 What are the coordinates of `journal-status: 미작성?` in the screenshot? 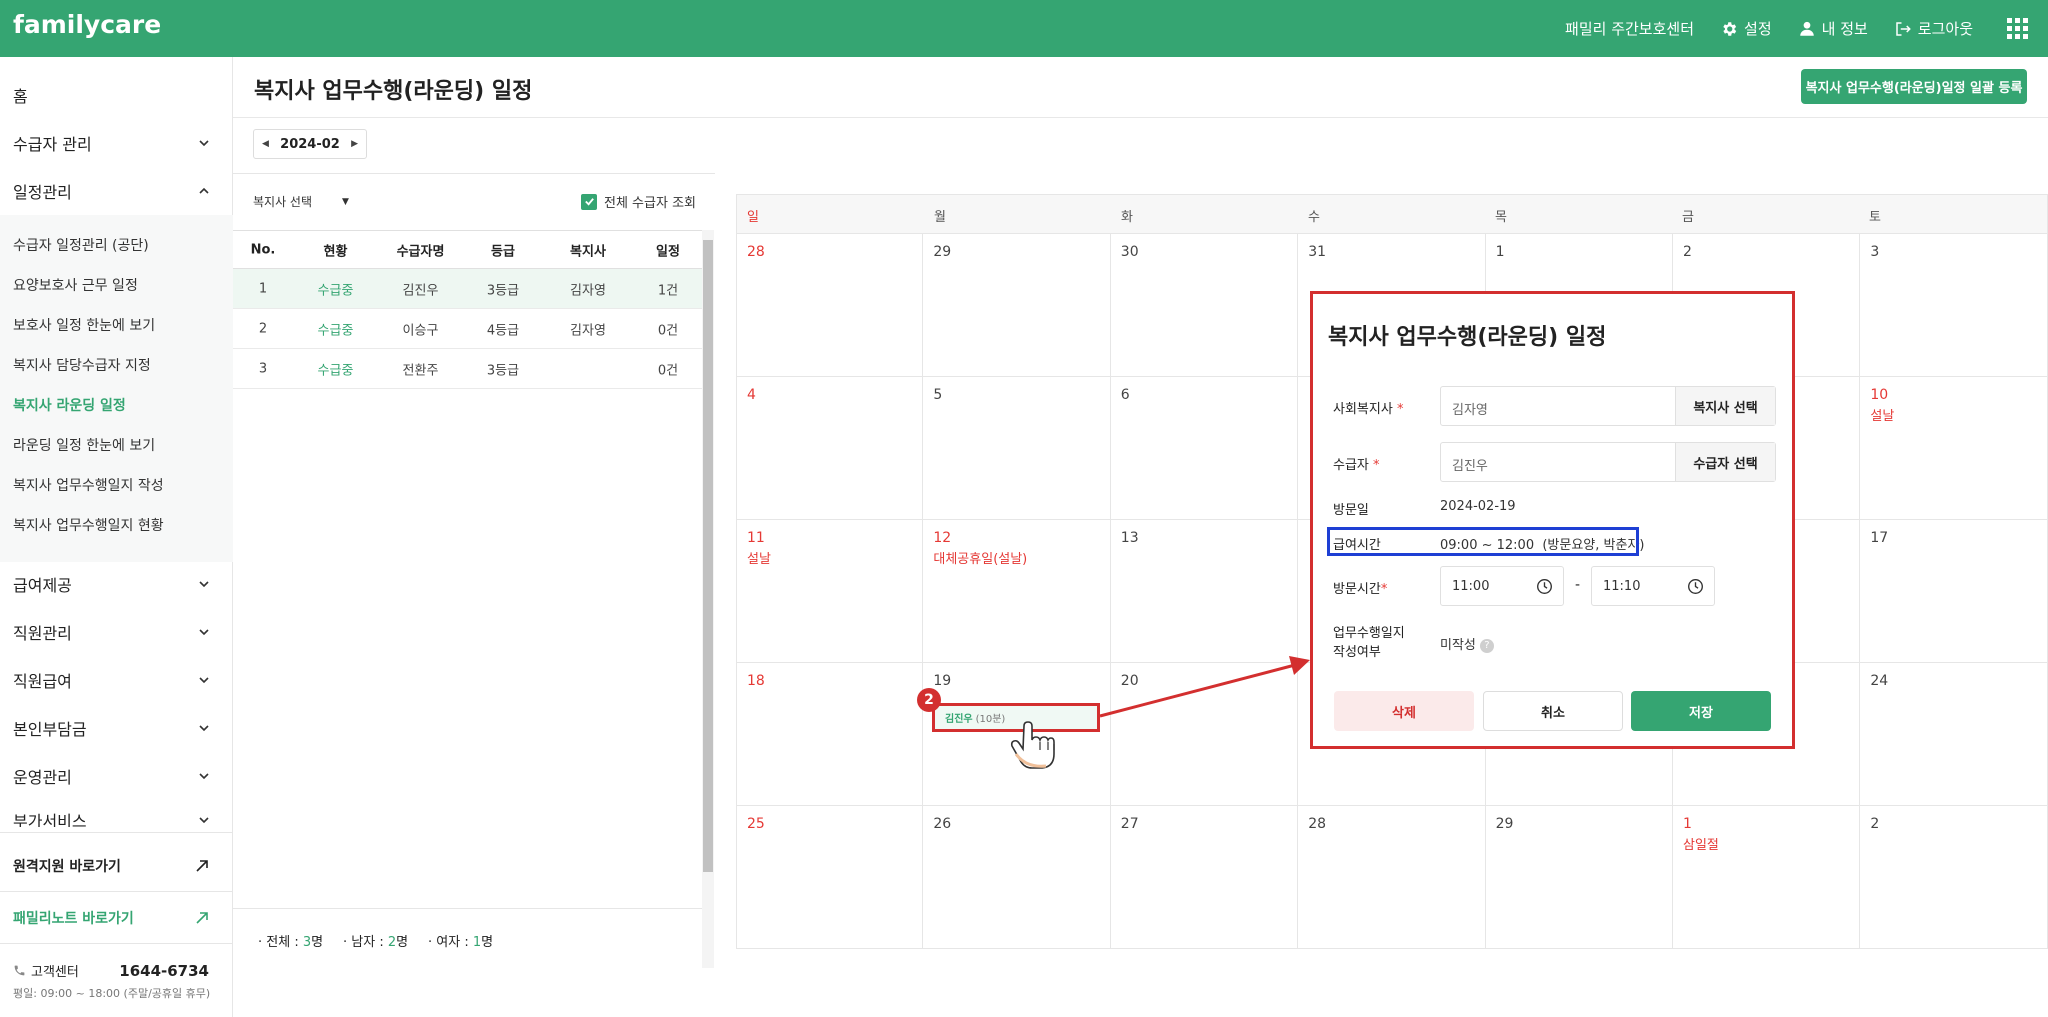 It's located at (1467, 643).